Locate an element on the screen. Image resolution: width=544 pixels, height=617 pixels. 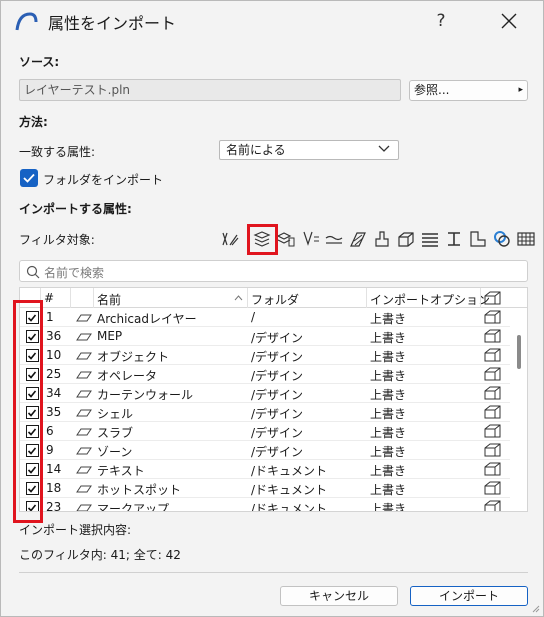
row-number: 14 is located at coordinates (54, 469).